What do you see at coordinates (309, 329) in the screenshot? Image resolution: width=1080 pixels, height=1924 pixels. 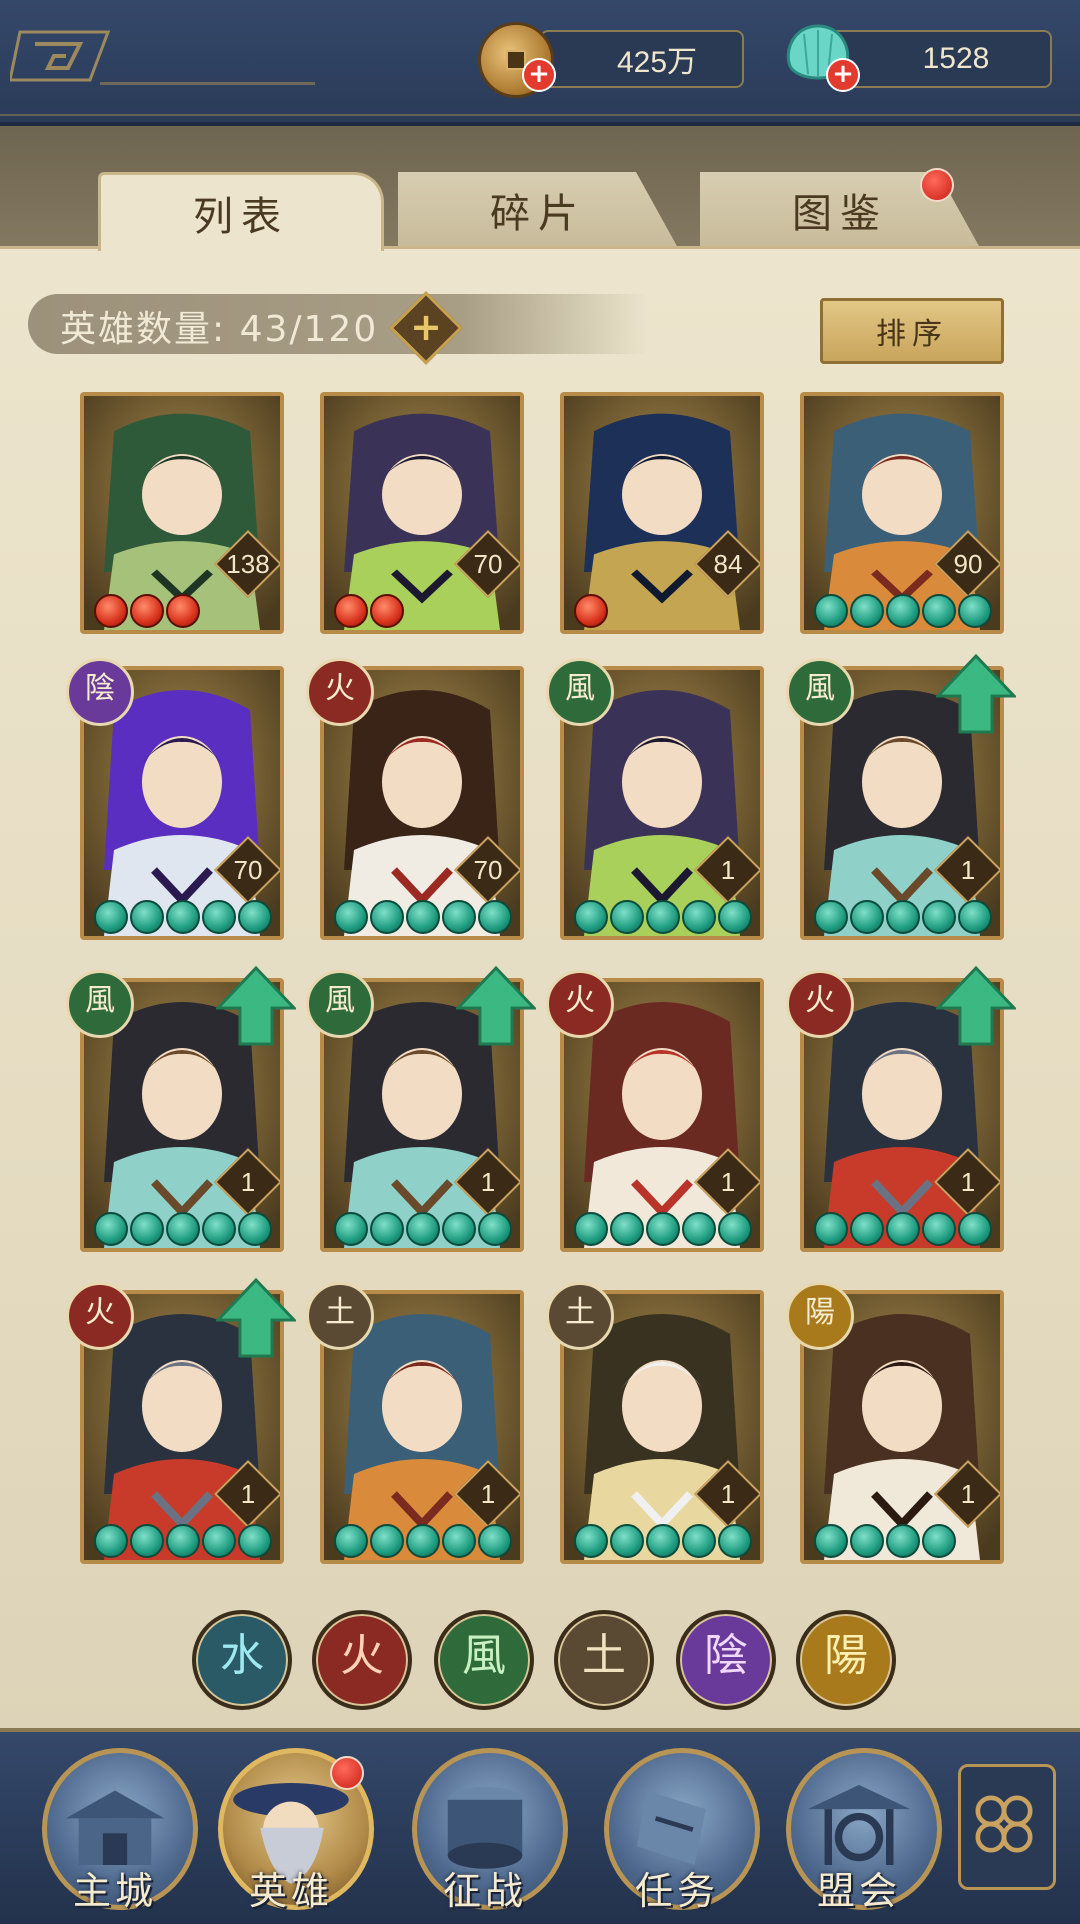 I see `hero-count-value: 43/120` at bounding box center [309, 329].